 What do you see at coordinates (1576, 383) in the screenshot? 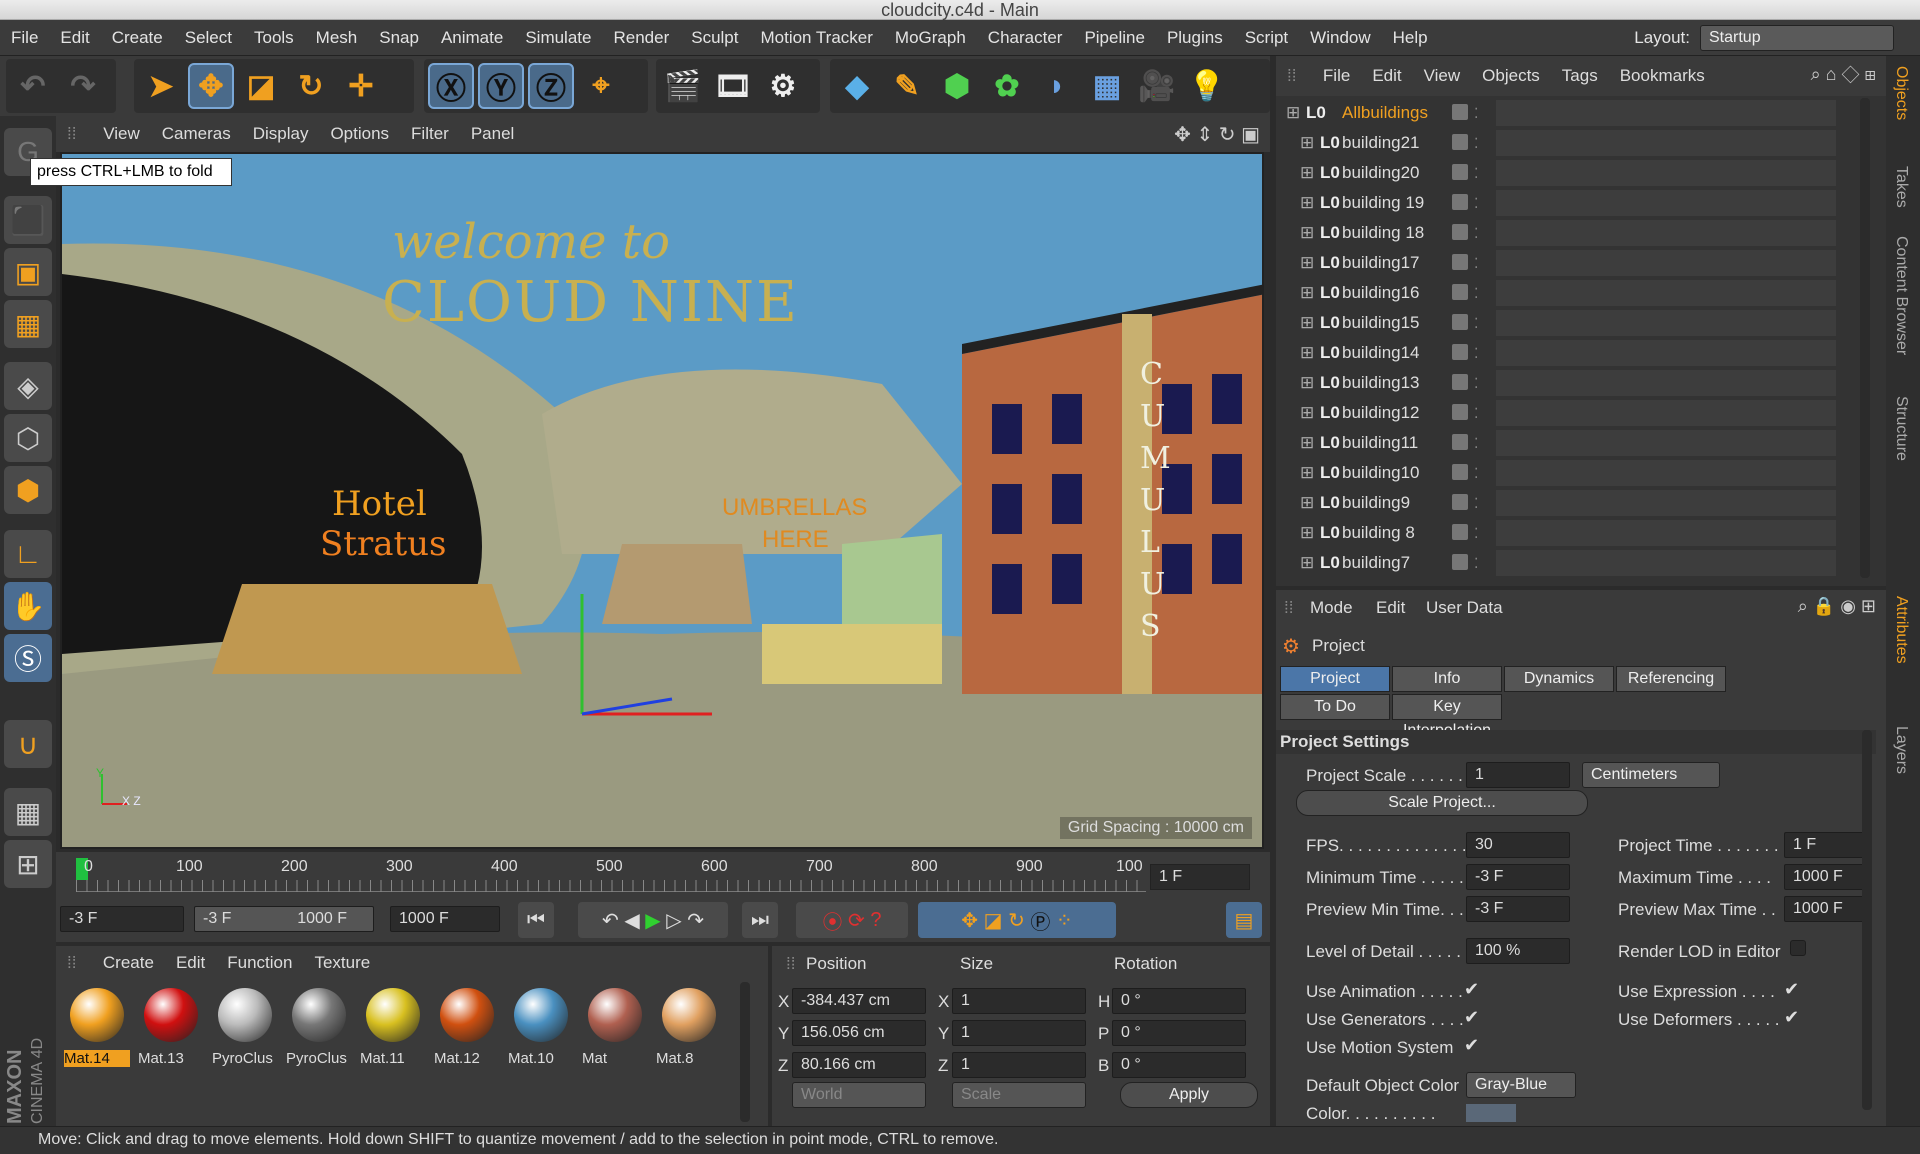
I see `object-row: ⊞ L0 building13 ⁚` at bounding box center [1576, 383].